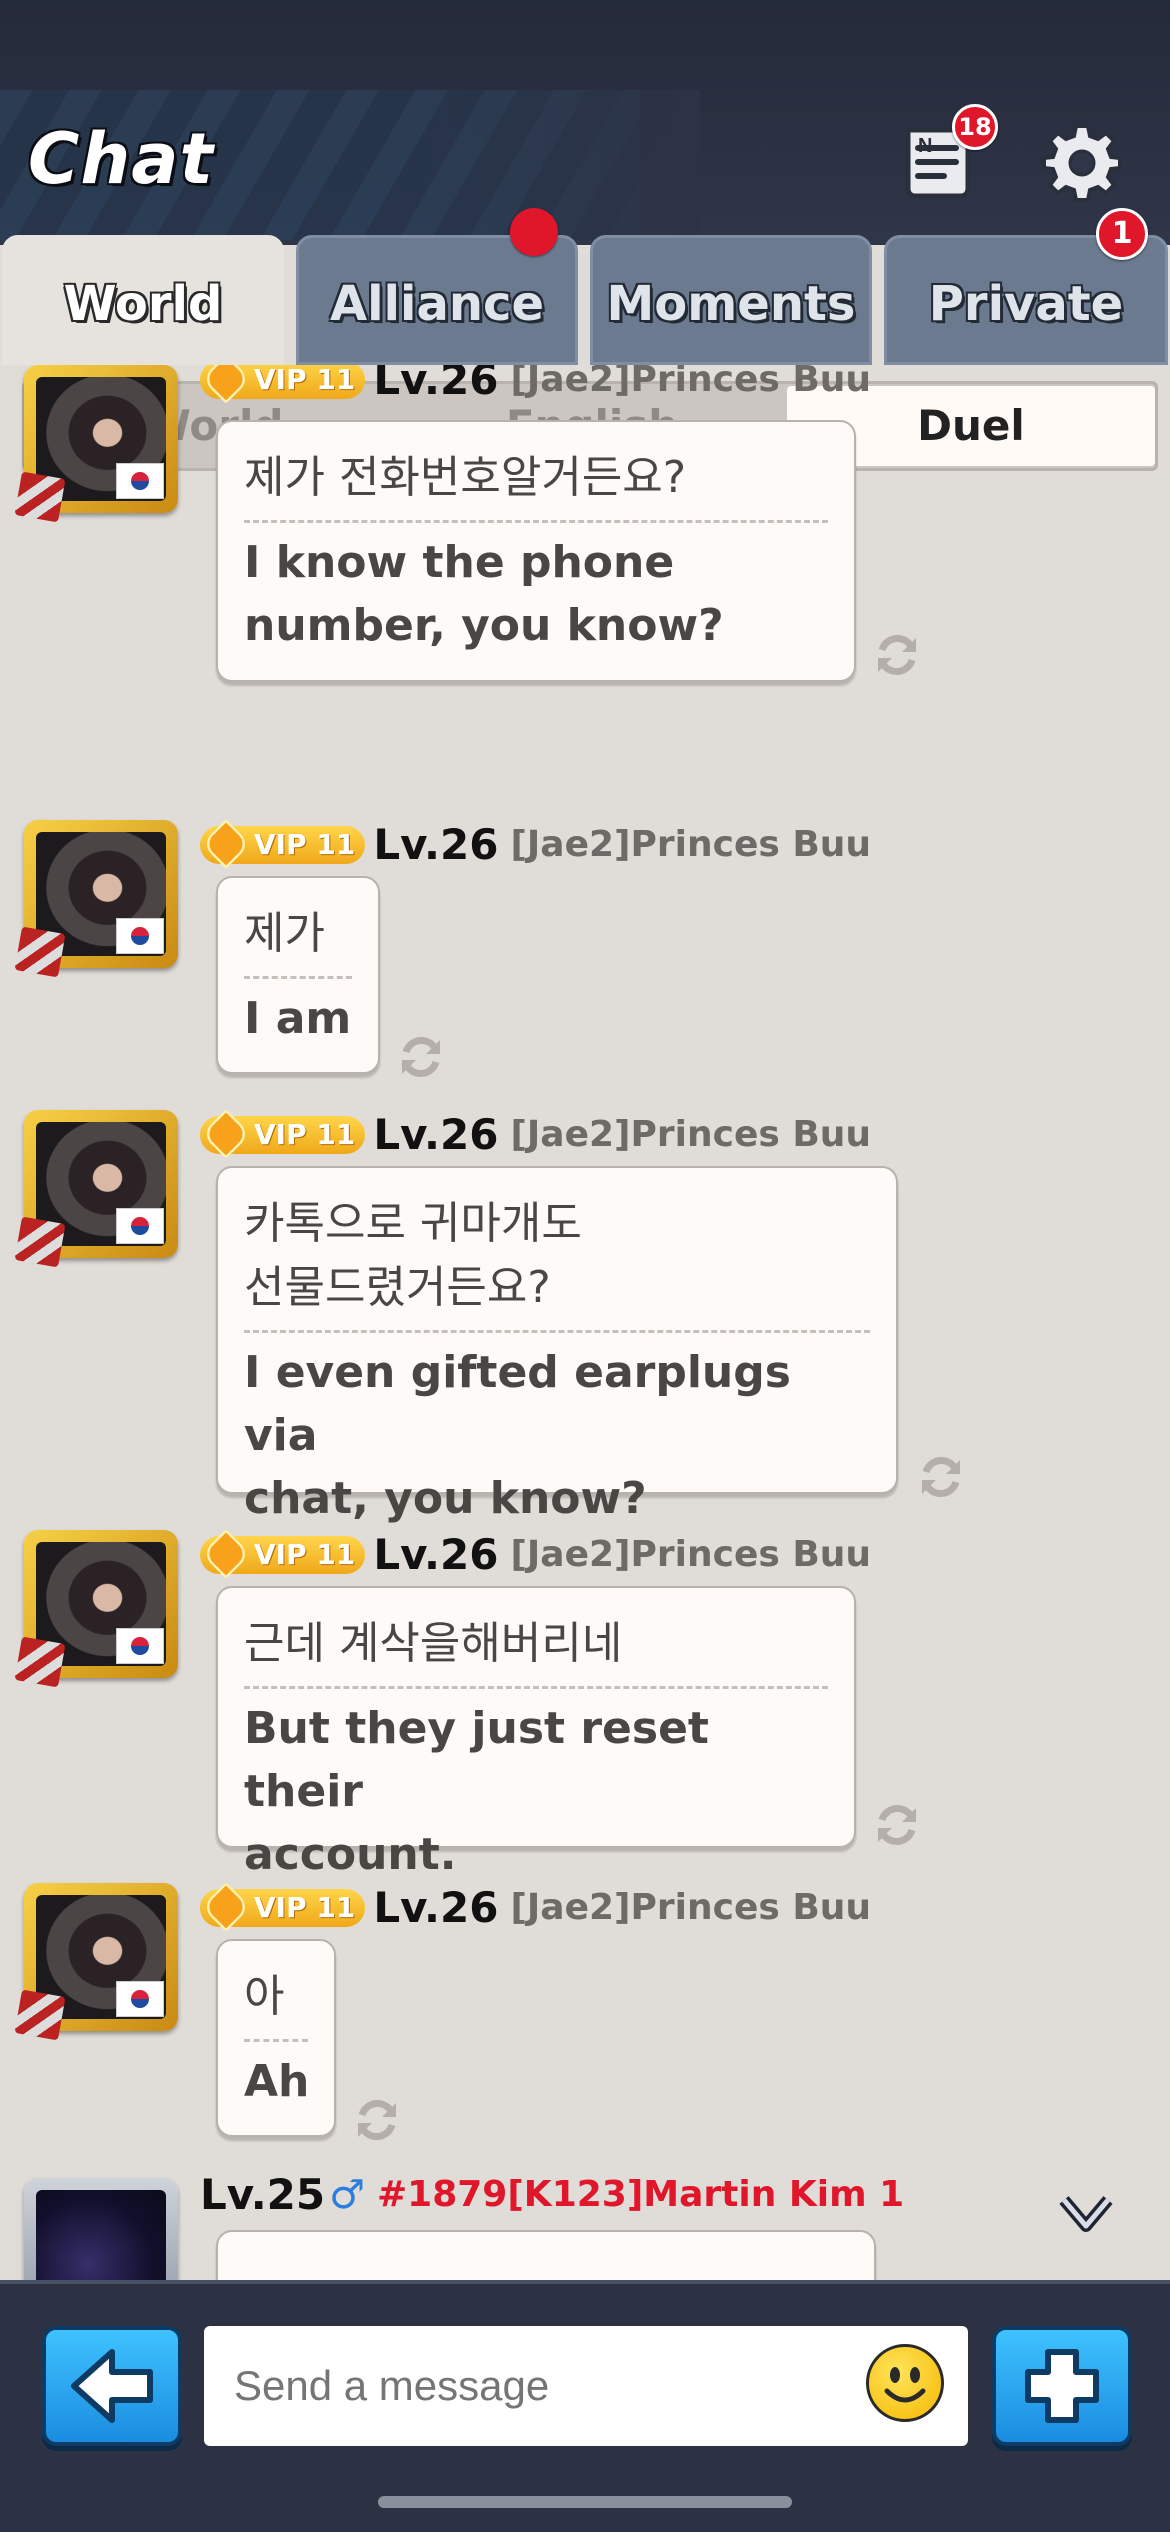 This screenshot has width=1170, height=2532. What do you see at coordinates (905, 2383) in the screenshot?
I see `emoji-icon` at bounding box center [905, 2383].